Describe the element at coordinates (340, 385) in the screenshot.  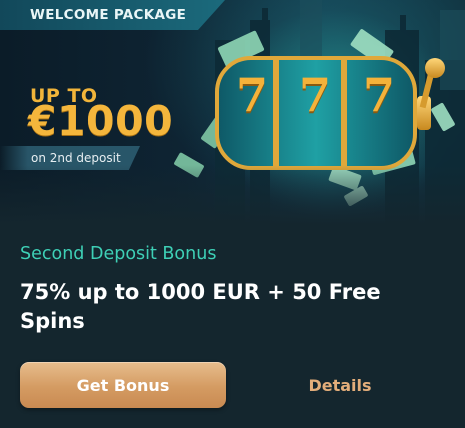
I see `details-button: Details` at that location.